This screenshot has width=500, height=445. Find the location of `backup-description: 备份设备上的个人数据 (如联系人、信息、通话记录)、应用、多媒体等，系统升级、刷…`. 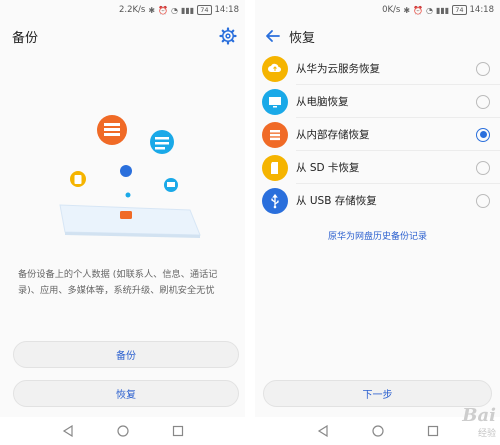

backup-description: 备份设备上的个人数据 (如联系人、信息、通话记录)、应用、多媒体等，系统升级、刷… is located at coordinates (118, 282).